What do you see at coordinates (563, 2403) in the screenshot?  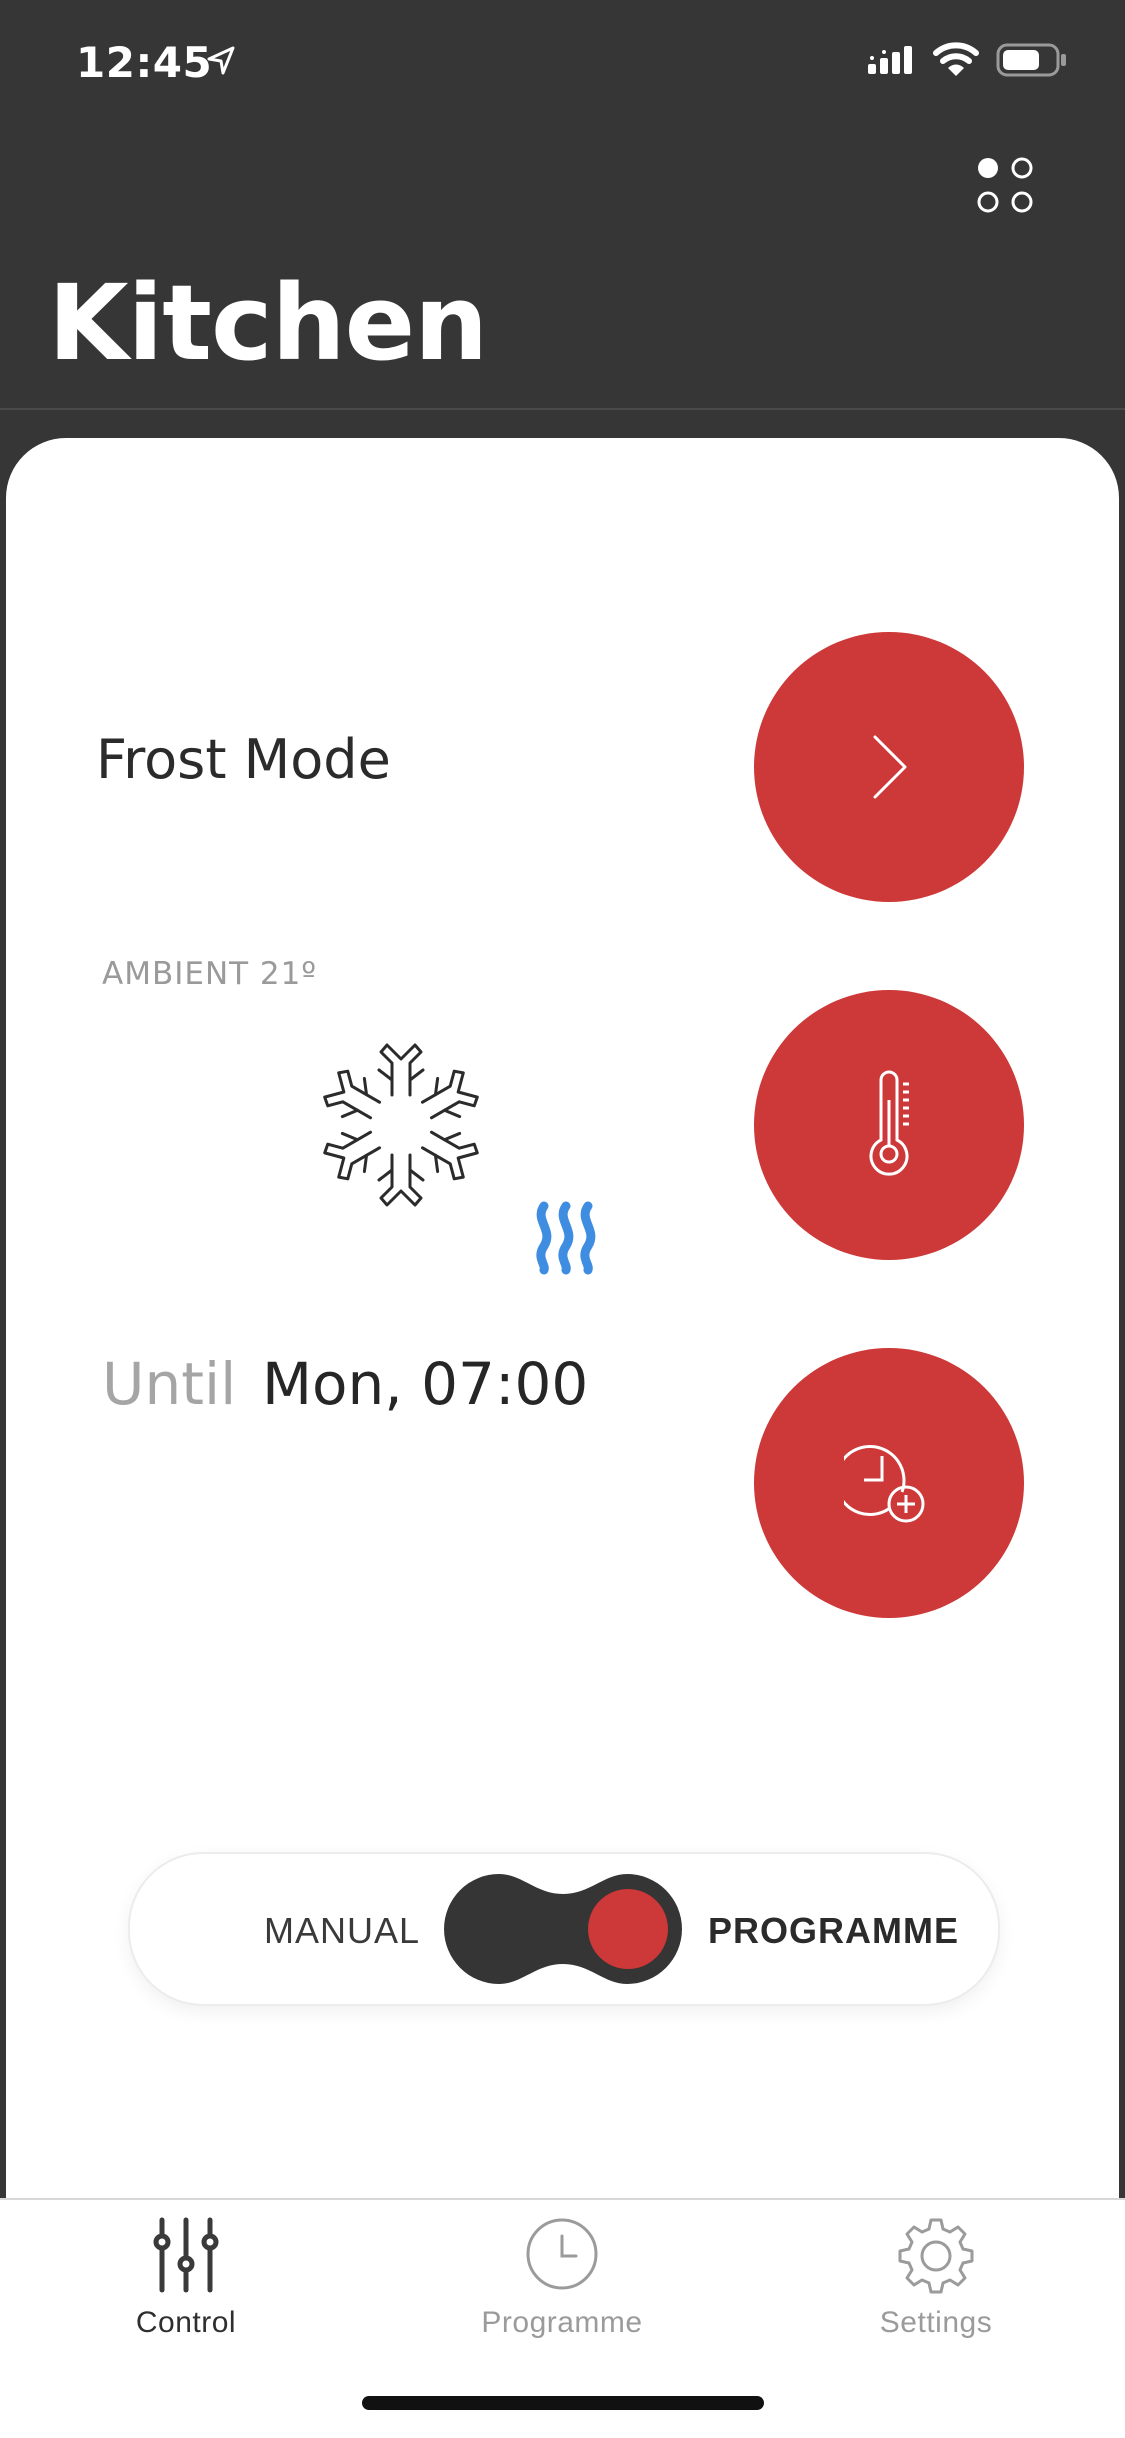 I see `home-indicator` at bounding box center [563, 2403].